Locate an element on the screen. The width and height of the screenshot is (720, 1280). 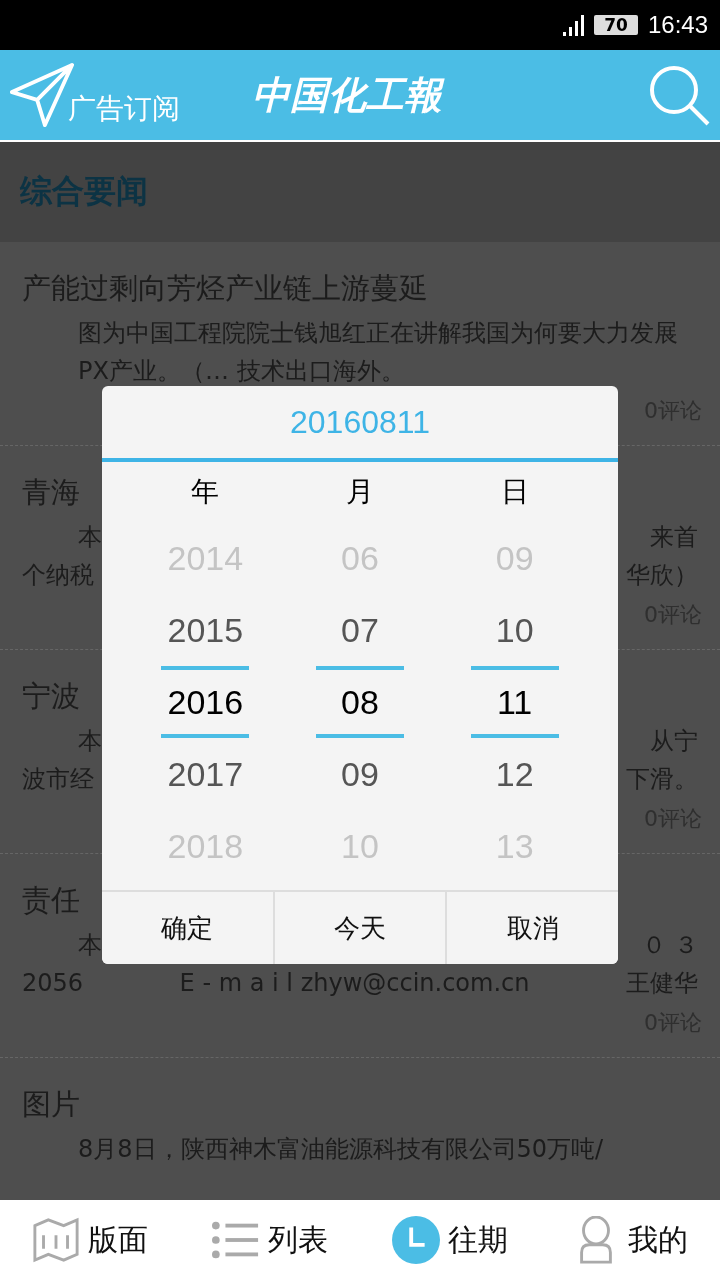
picker-value: 09 is located at coordinates (360, 774).